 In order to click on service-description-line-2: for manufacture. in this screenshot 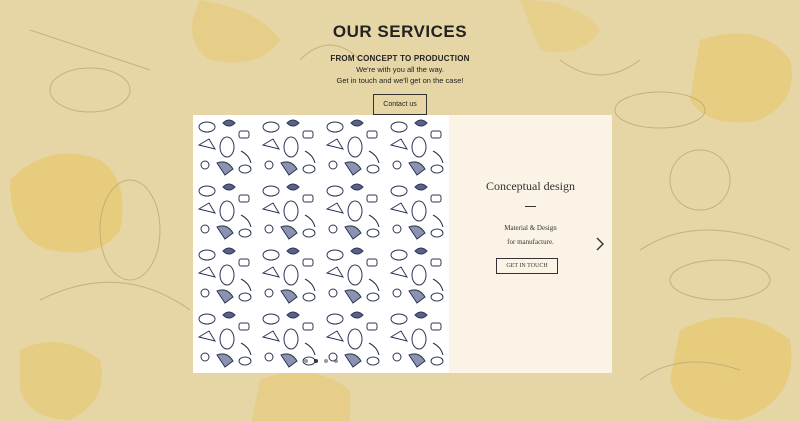, I will do `click(530, 242)`.